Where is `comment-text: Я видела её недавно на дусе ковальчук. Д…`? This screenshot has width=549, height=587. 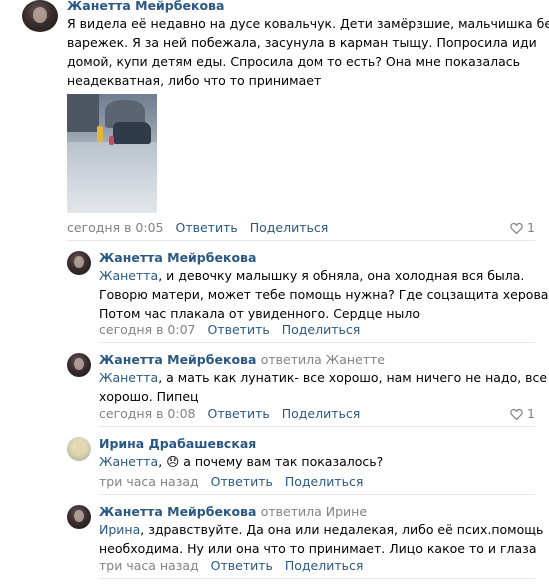 comment-text: Я видела её недавно на дусе ковальчук. Д… is located at coordinates (308, 52).